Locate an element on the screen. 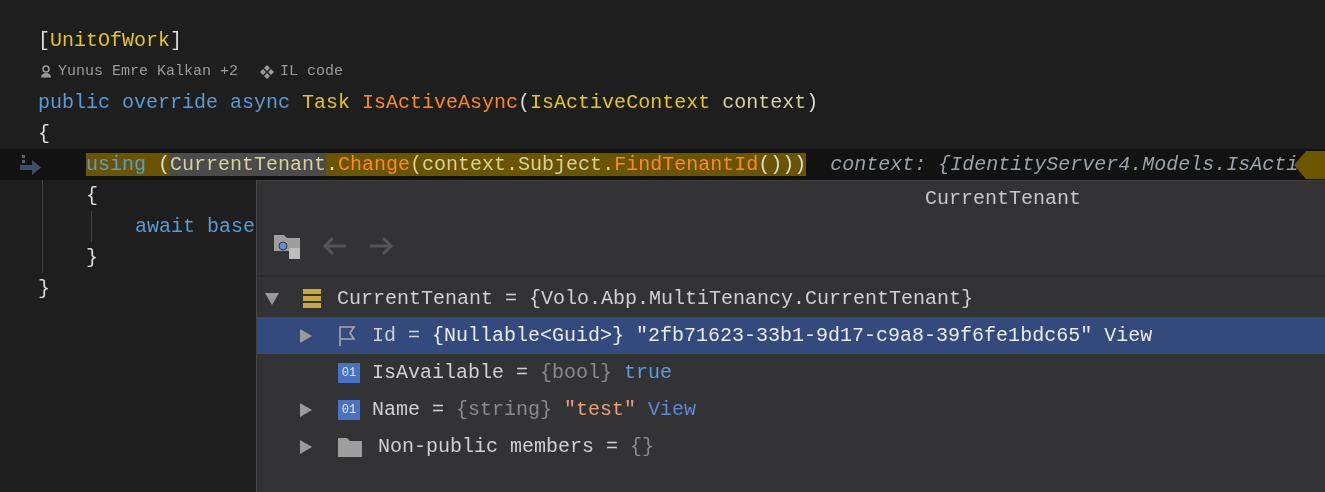  code-line: [UnitOfWork] is located at coordinates (110, 41).